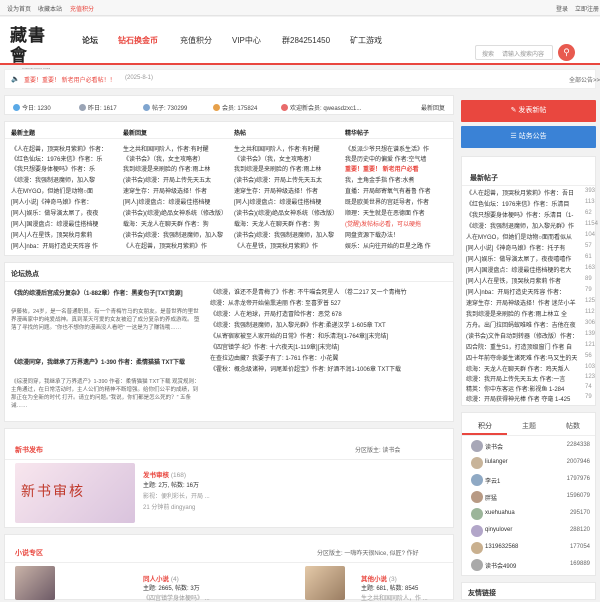 This screenshot has width=600, height=602. Describe the element at coordinates (63, 158) in the screenshot. I see `list-item: 《红色仙坛：1976来信》作者：乐` at that location.